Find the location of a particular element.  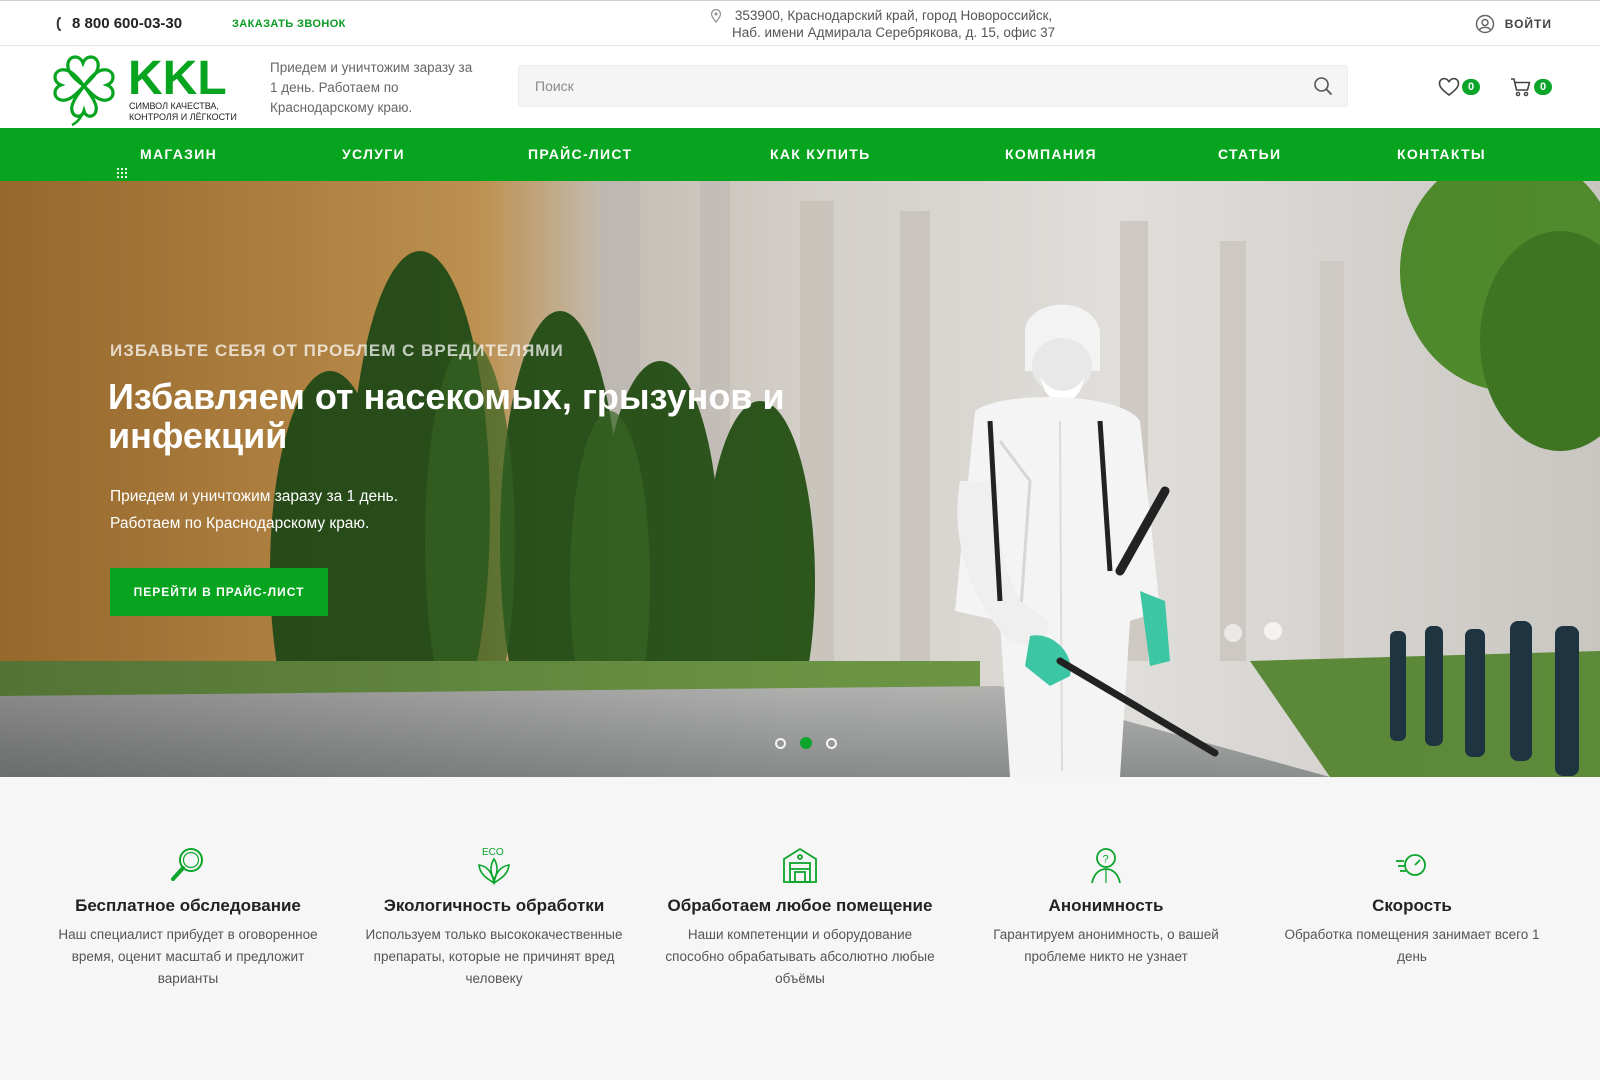

login-label: ВОЙТИ is located at coordinates (1528, 24).